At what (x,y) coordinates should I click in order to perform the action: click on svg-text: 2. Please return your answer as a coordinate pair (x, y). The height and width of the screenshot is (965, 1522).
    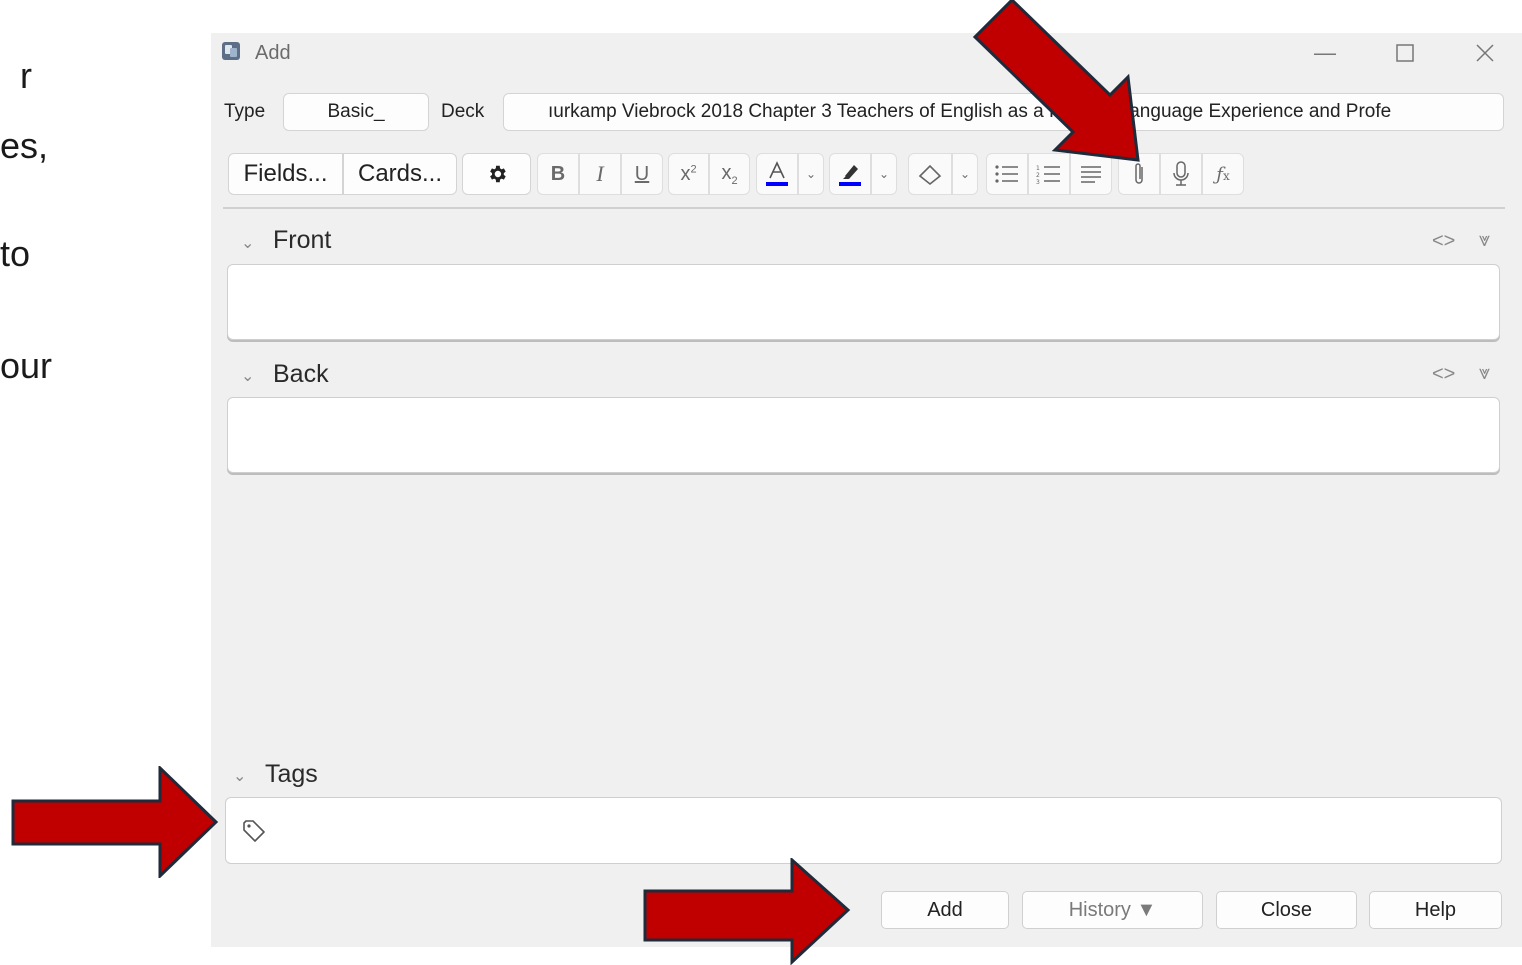
    Looking at the image, I should click on (1038, 175).